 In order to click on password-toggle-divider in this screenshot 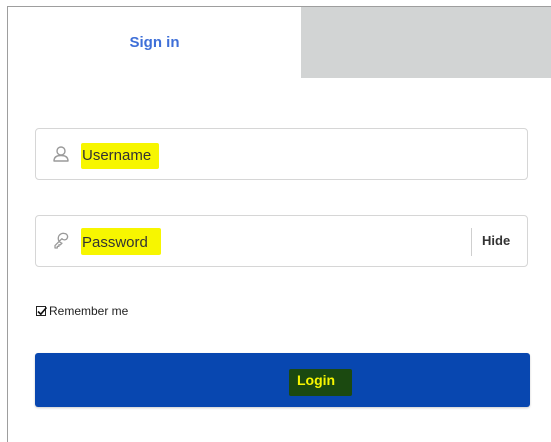, I will do `click(471, 242)`.